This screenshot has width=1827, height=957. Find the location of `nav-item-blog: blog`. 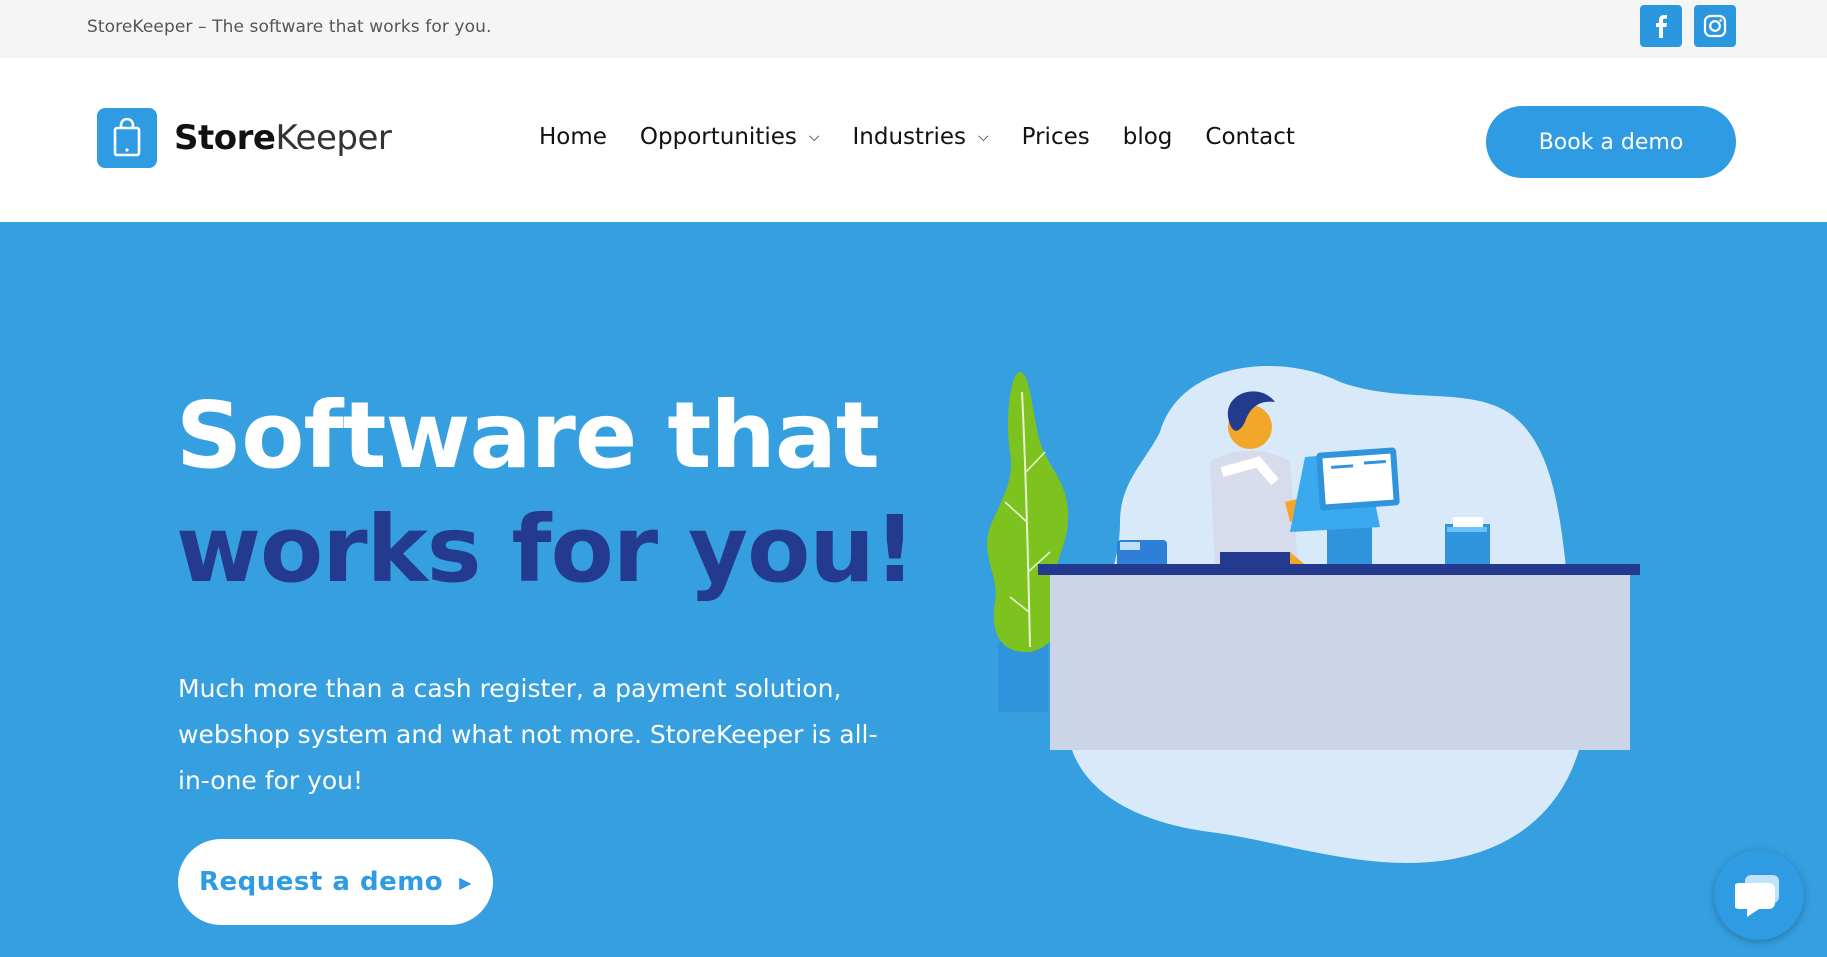

nav-item-blog: blog is located at coordinates (1148, 137).